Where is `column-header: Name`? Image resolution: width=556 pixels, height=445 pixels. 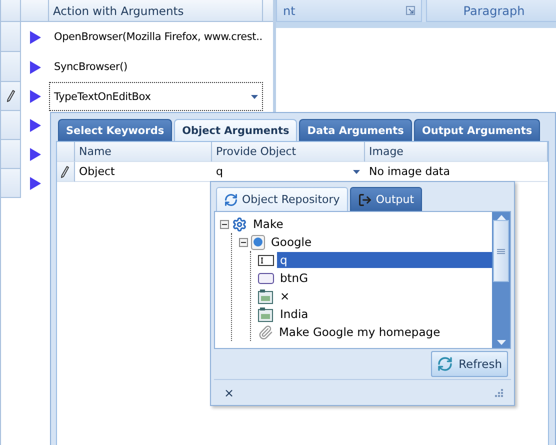
column-header: Name is located at coordinates (143, 152).